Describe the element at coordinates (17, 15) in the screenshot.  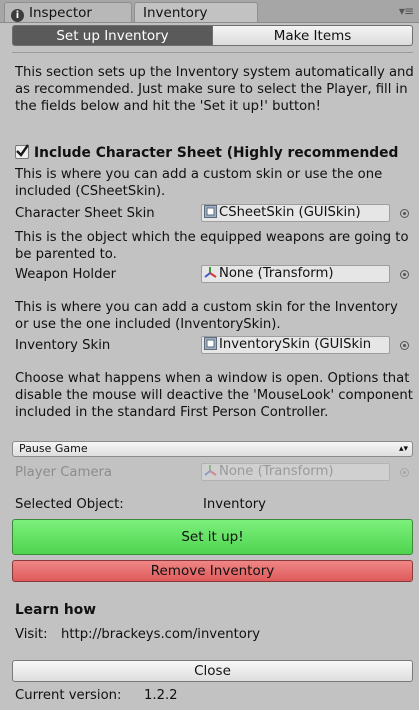
I see `info-icon: i` at that location.